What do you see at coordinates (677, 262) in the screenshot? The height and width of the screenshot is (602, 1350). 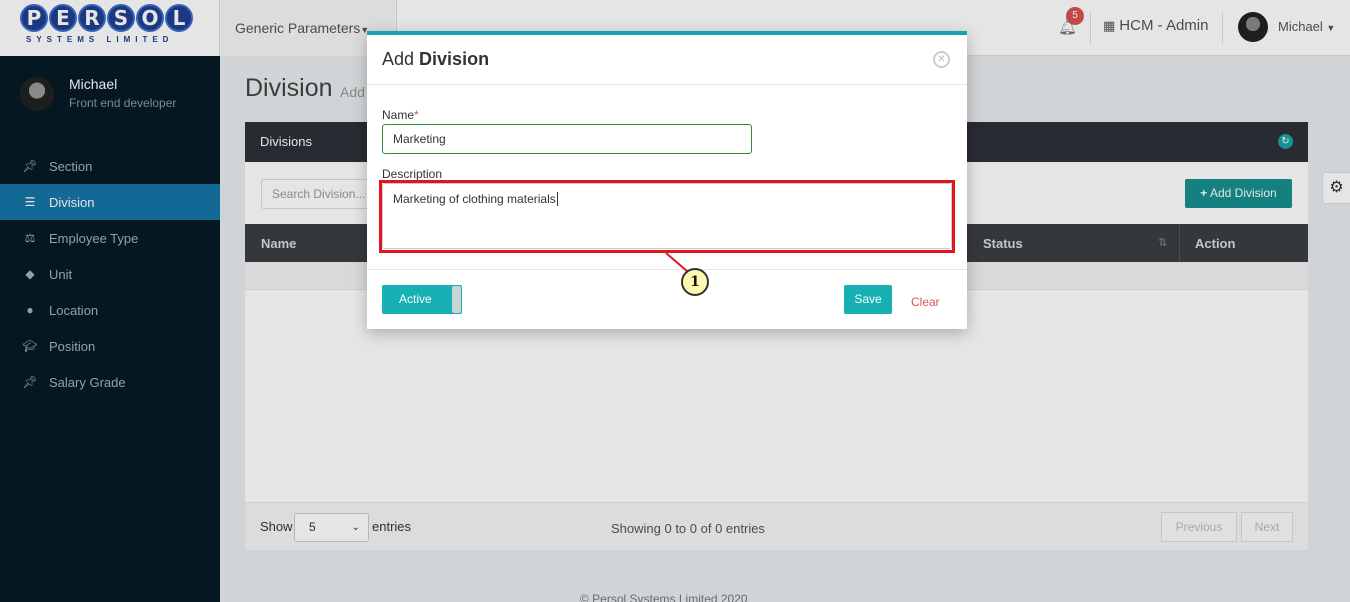 I see `annotation-callout-line` at bounding box center [677, 262].